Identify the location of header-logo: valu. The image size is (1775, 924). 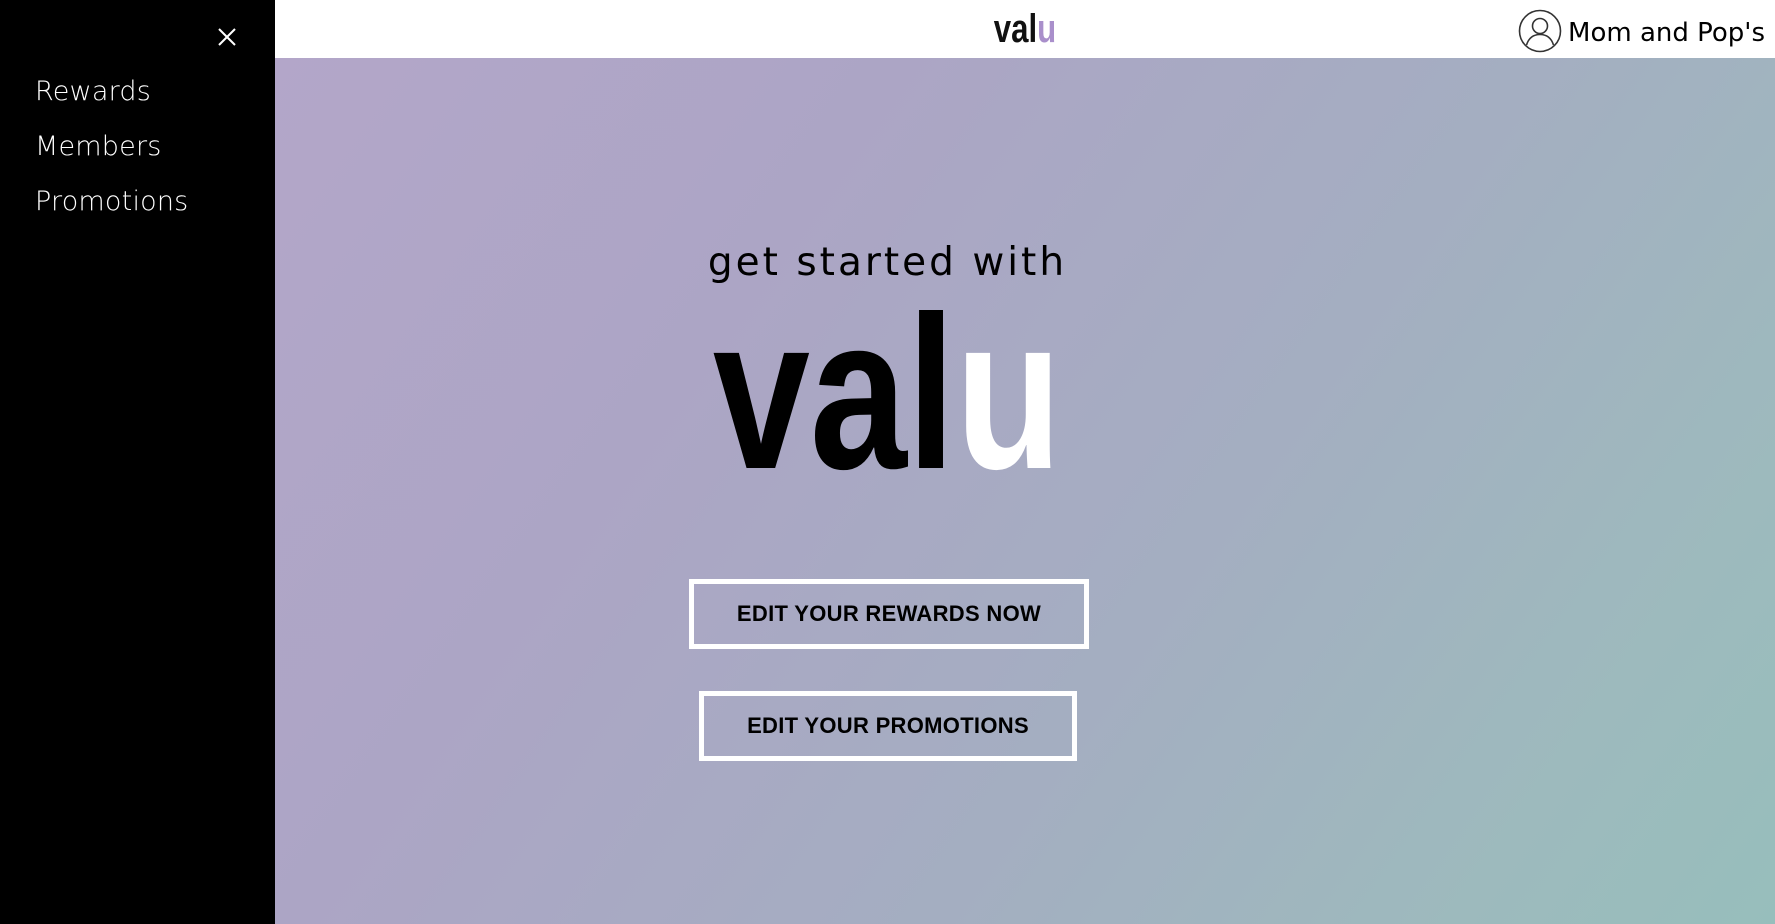
(1025, 29).